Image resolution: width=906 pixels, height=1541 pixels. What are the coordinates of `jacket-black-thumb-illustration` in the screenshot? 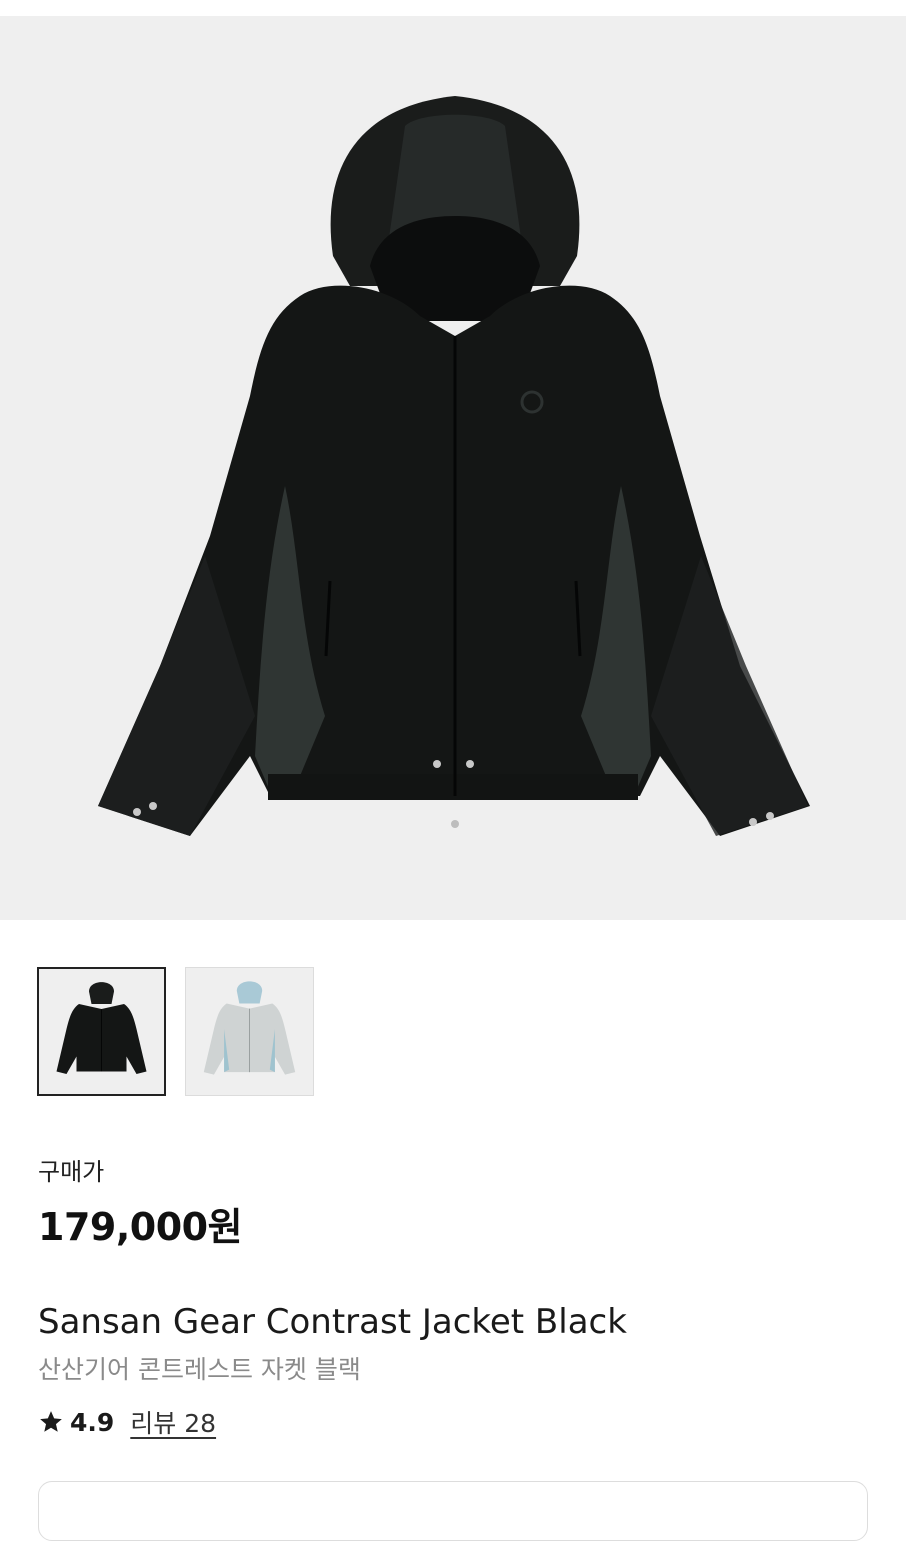 It's located at (101, 1031).